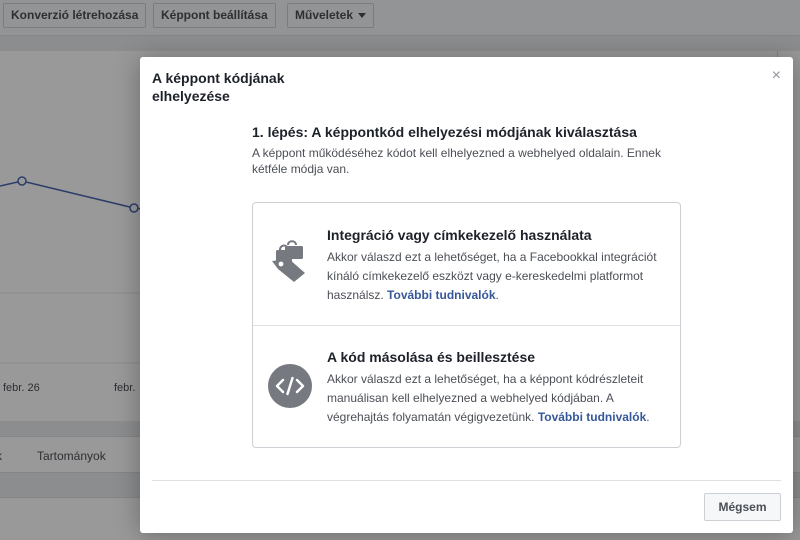  What do you see at coordinates (776, 76) in the screenshot?
I see `close-icon: ×` at bounding box center [776, 76].